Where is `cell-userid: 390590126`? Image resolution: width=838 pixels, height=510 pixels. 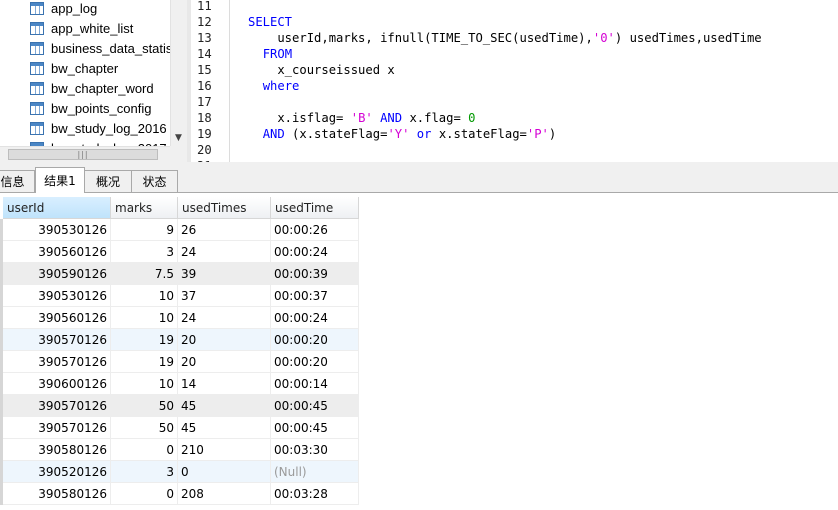 cell-userid: 390590126 is located at coordinates (57, 274).